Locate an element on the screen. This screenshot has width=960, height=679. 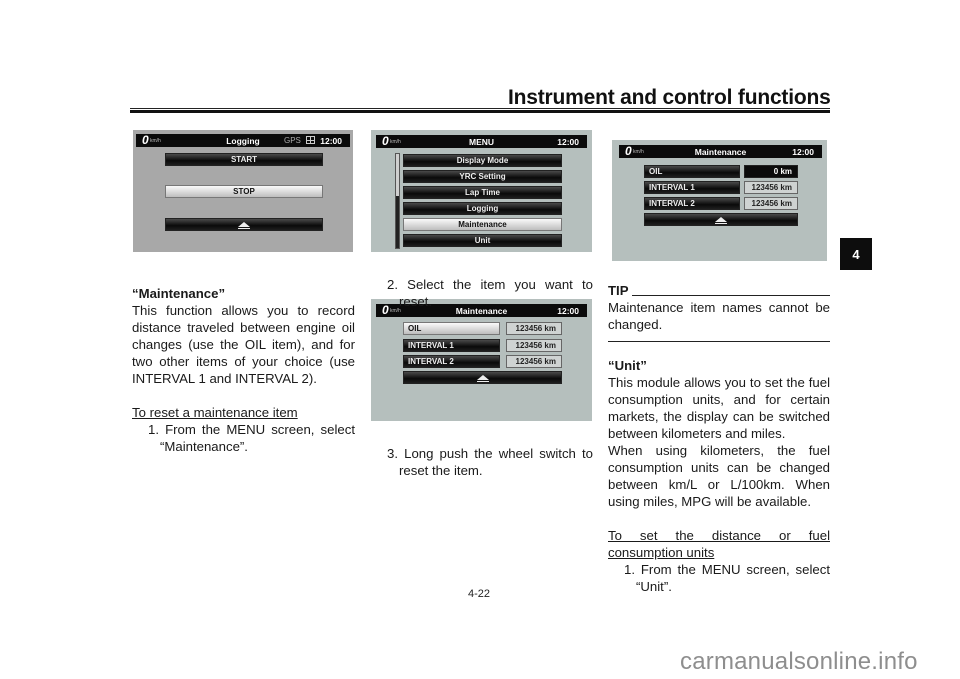
maintenance-heading: “Maintenance” is located at coordinates (179, 293).